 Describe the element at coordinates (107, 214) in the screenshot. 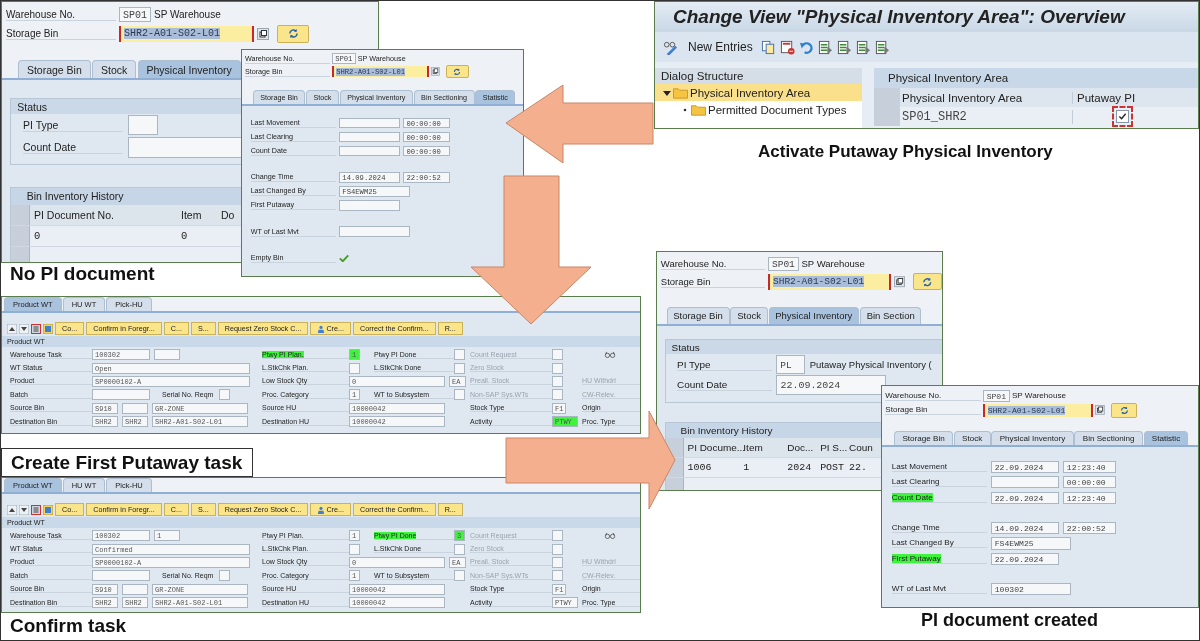

I see `column-header: PI Document No.` at that location.